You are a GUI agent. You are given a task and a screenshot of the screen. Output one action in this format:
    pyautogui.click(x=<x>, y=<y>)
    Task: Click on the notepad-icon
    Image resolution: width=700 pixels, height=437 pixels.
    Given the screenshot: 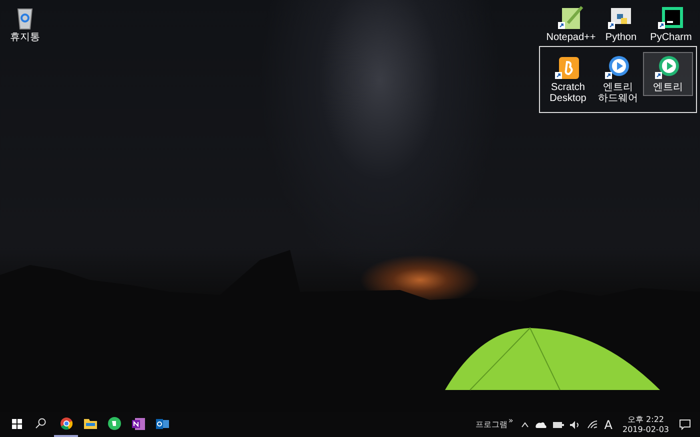 What is the action you would take?
    pyautogui.click(x=571, y=18)
    